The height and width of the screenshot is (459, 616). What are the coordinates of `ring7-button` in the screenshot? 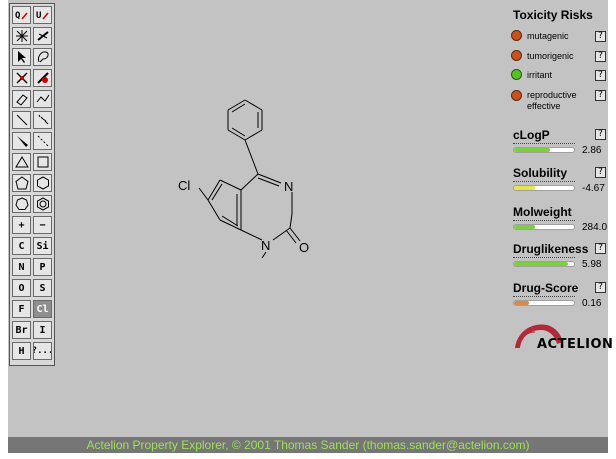 It's located at (21, 204).